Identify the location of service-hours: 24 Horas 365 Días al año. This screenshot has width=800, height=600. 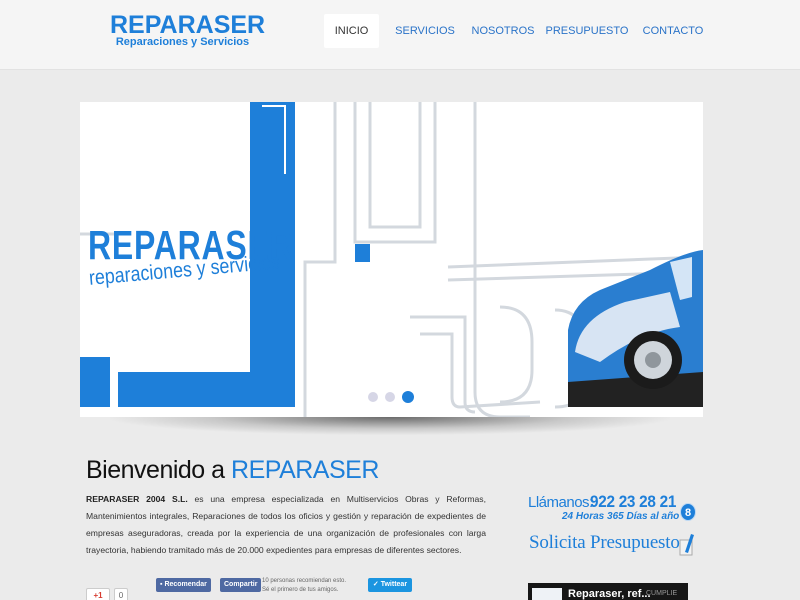
(621, 516).